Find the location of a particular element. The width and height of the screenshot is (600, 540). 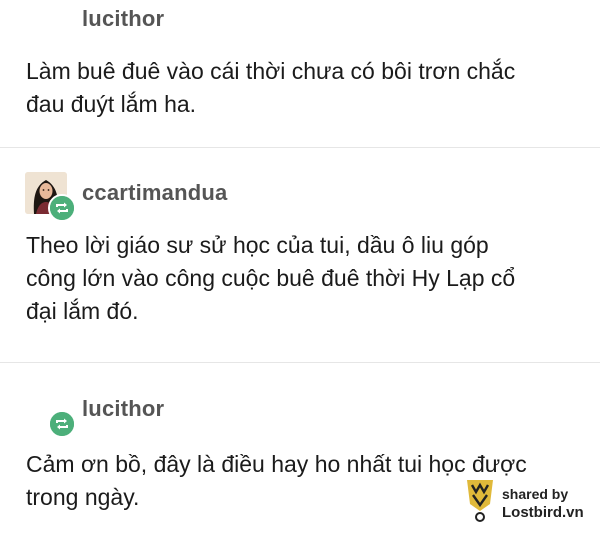

watermark: shared by Lostbird.vn is located at coordinates (529, 503).